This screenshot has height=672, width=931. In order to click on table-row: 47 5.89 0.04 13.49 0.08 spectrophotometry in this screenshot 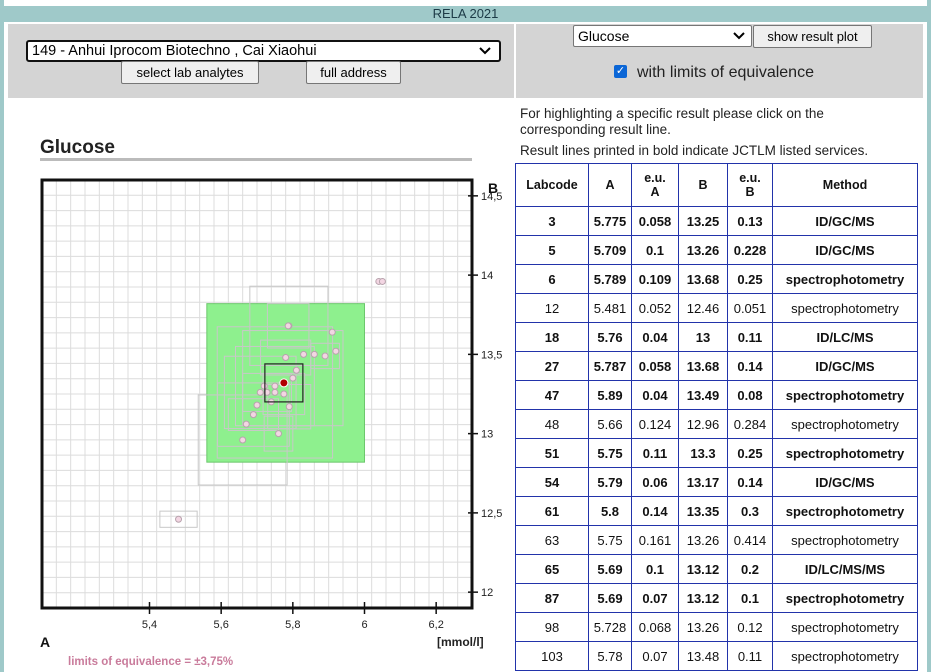, I will do `click(716, 395)`.